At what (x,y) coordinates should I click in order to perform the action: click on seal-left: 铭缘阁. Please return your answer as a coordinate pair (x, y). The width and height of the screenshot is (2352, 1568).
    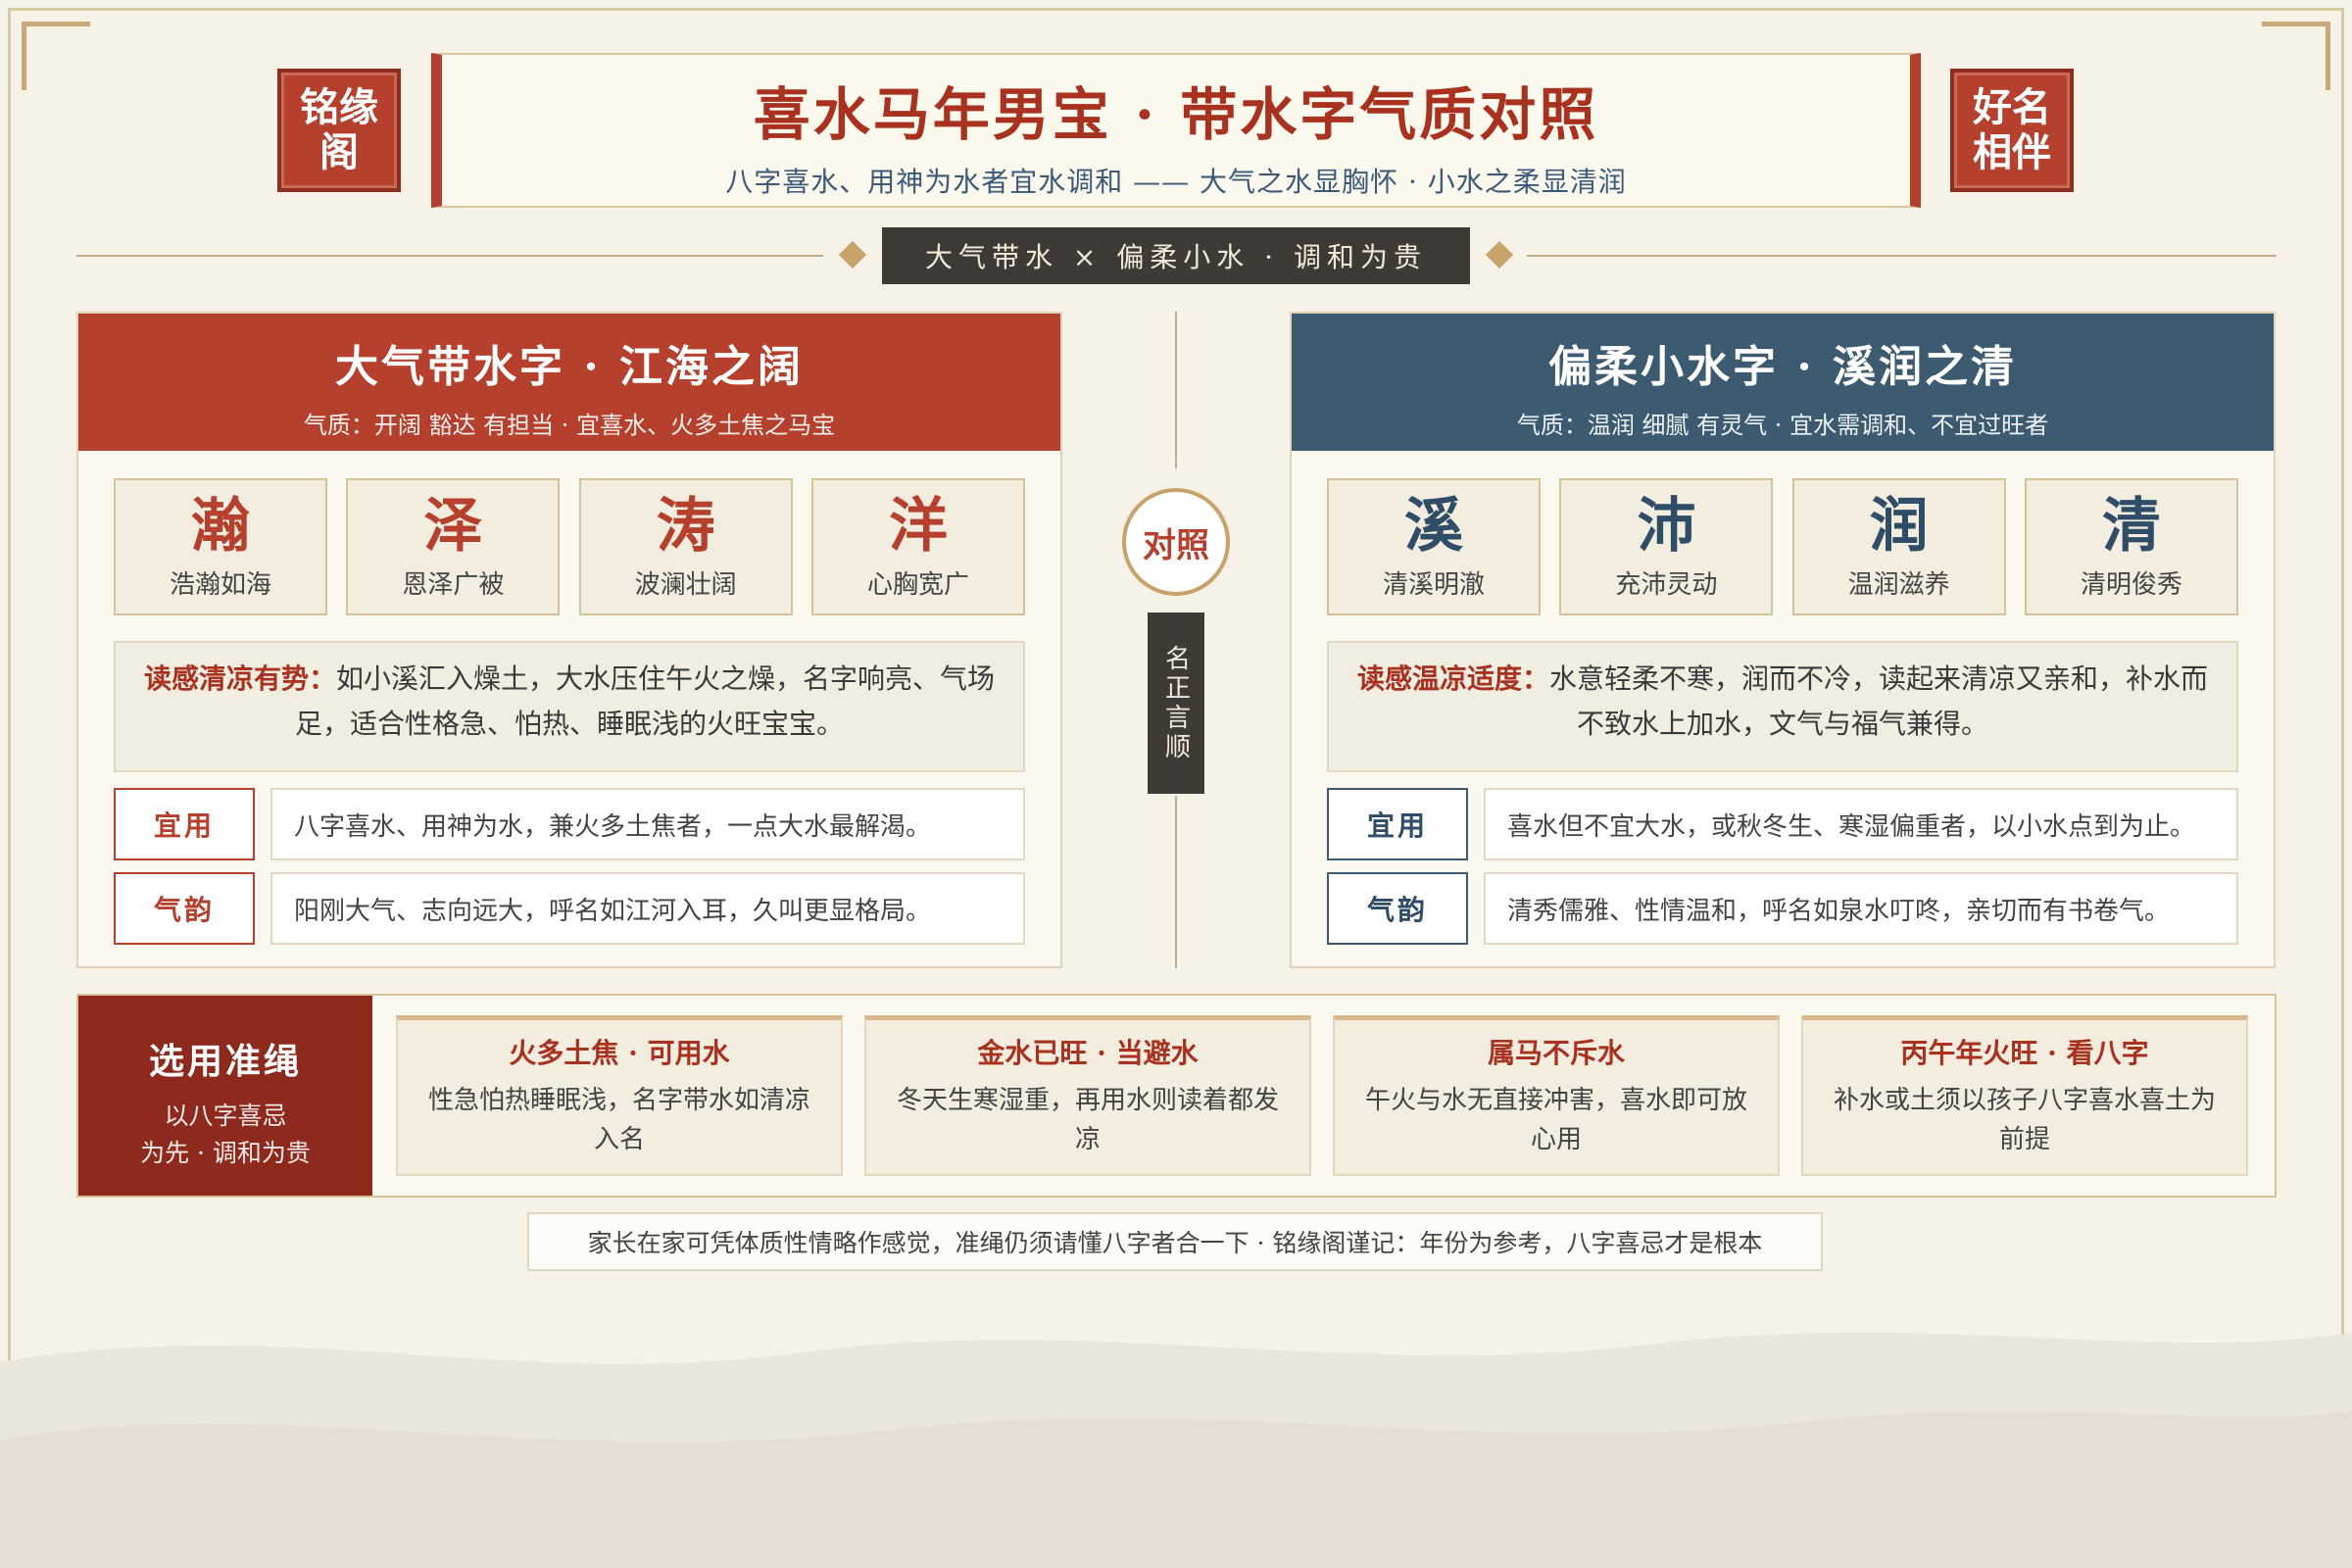
    Looking at the image, I should click on (339, 130).